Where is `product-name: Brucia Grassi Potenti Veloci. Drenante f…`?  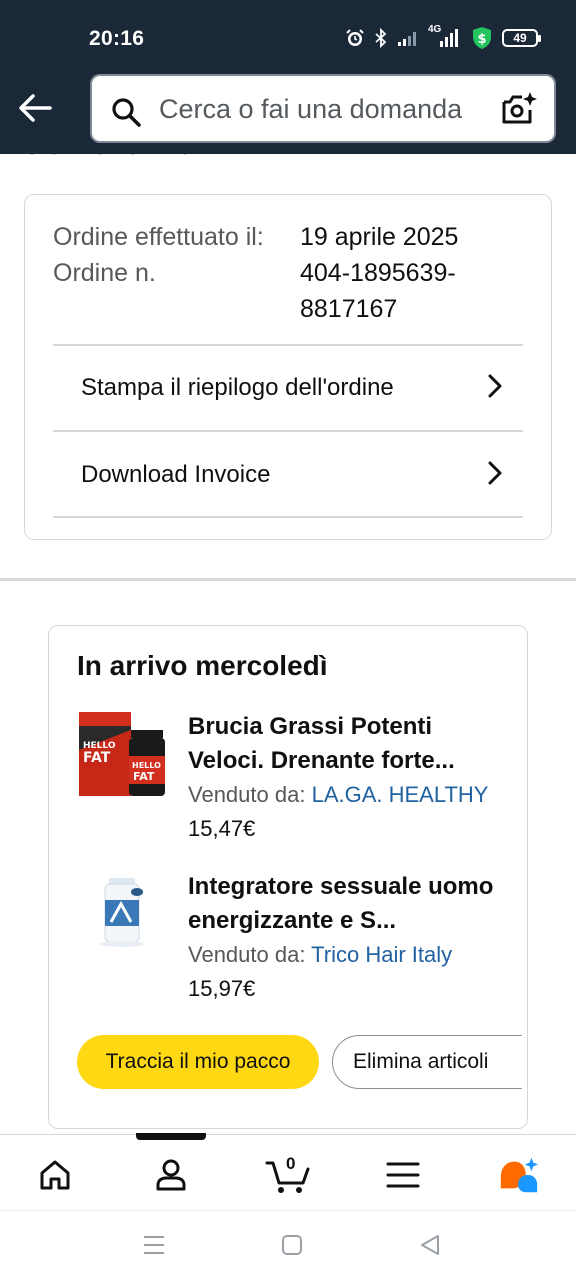
product-name: Brucia Grassi Potenti Veloci. Drenante f… is located at coordinates (348, 744).